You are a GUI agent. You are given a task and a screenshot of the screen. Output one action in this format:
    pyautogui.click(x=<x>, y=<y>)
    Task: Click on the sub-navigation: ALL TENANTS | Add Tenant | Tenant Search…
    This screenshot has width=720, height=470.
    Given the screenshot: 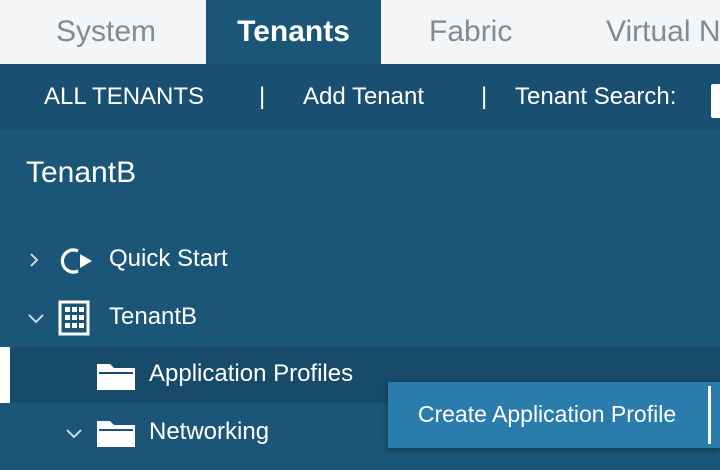 What is the action you would take?
    pyautogui.click(x=360, y=97)
    